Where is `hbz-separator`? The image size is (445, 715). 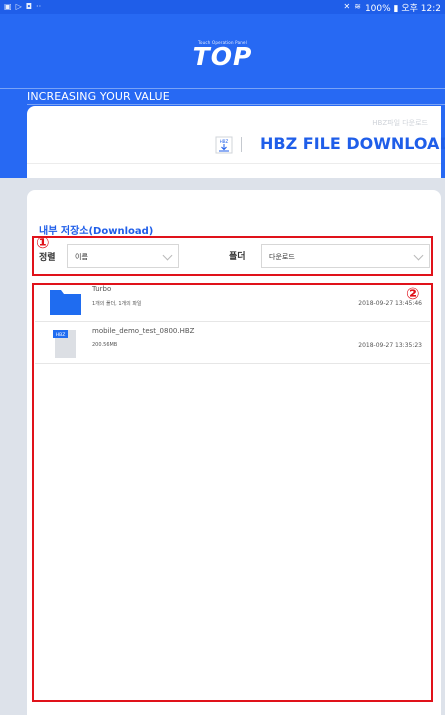
hbz-separator is located at coordinates (241, 144).